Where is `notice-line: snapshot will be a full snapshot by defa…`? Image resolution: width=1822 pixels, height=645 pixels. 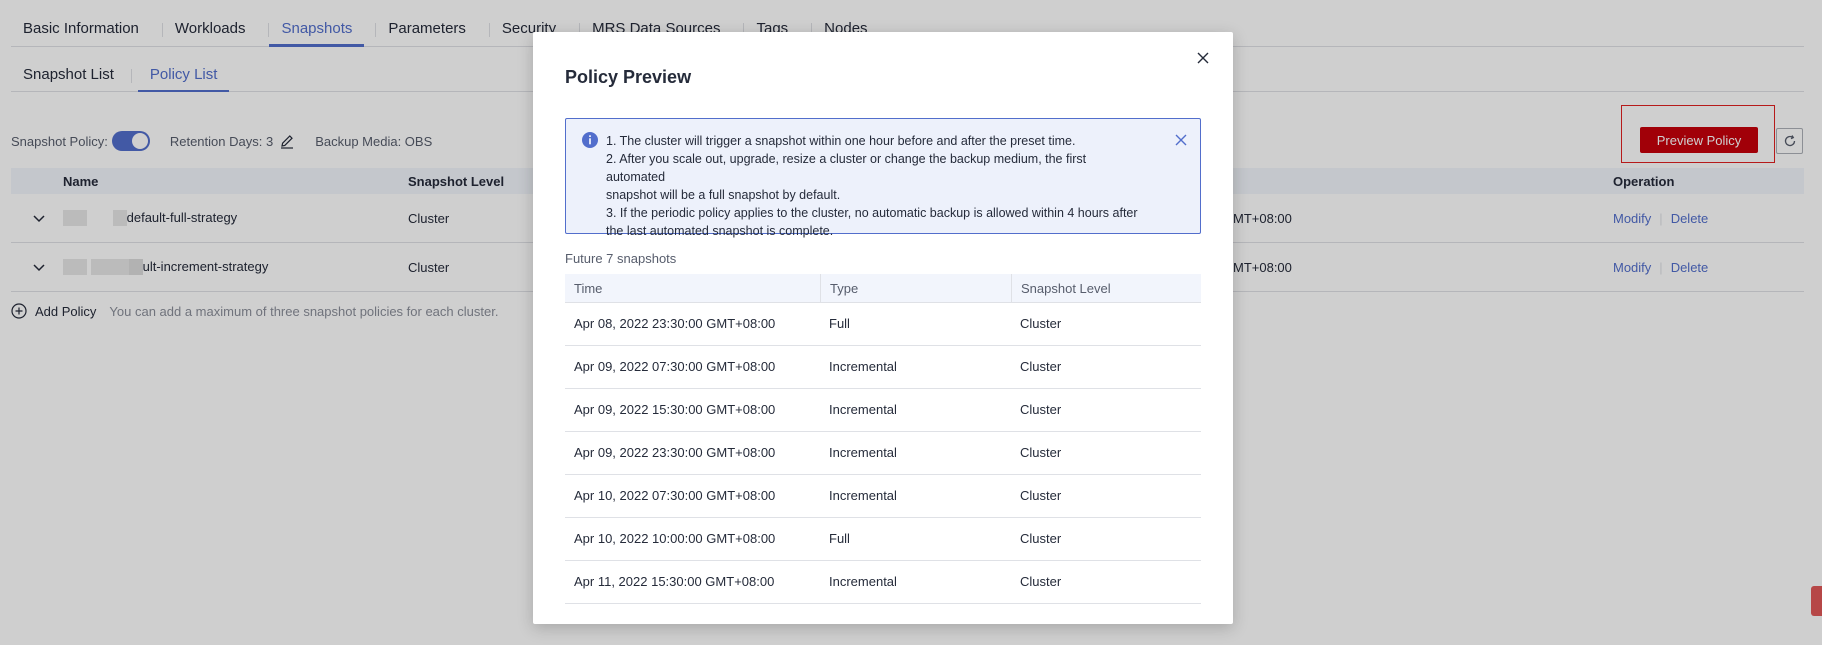 notice-line: snapshot will be a full snapshot by defa… is located at coordinates (723, 195).